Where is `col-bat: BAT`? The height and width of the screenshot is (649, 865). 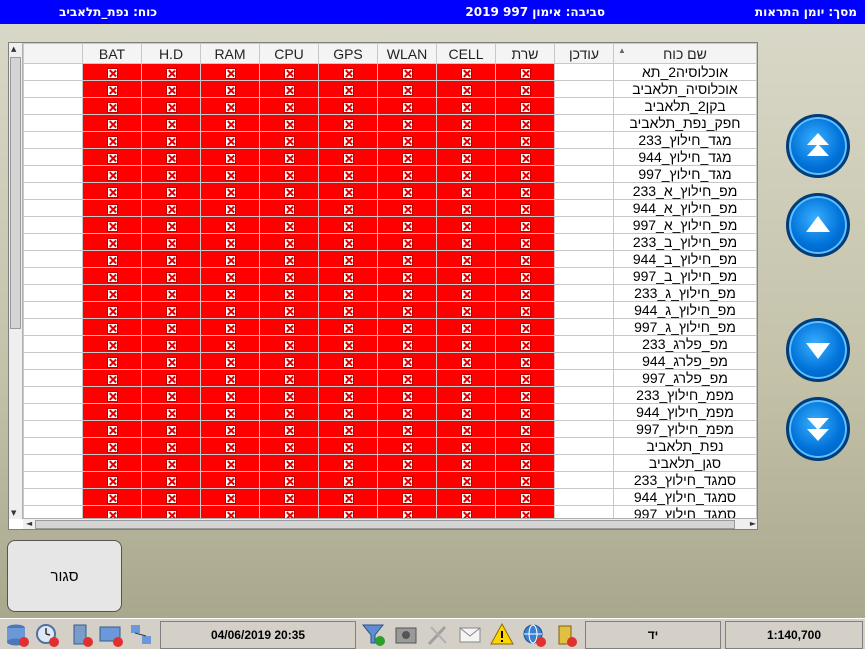 col-bat: BAT is located at coordinates (112, 53).